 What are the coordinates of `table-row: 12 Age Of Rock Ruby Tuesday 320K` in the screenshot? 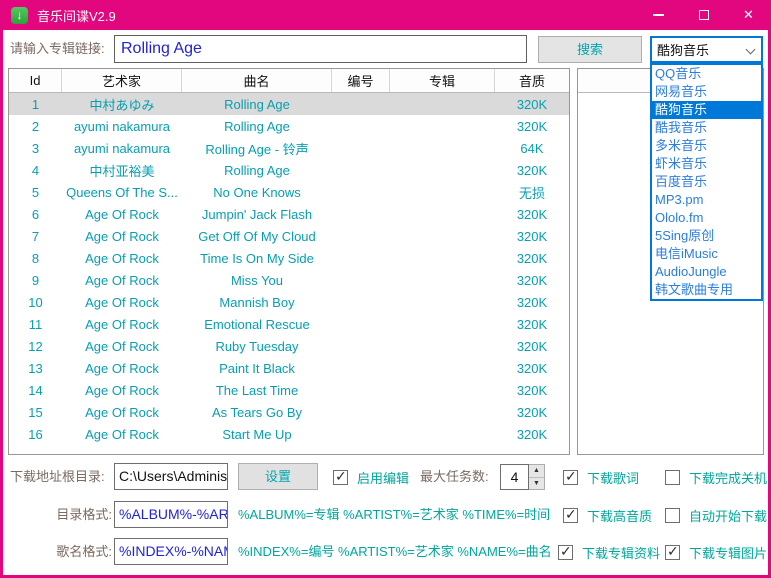 It's located at (289, 346).